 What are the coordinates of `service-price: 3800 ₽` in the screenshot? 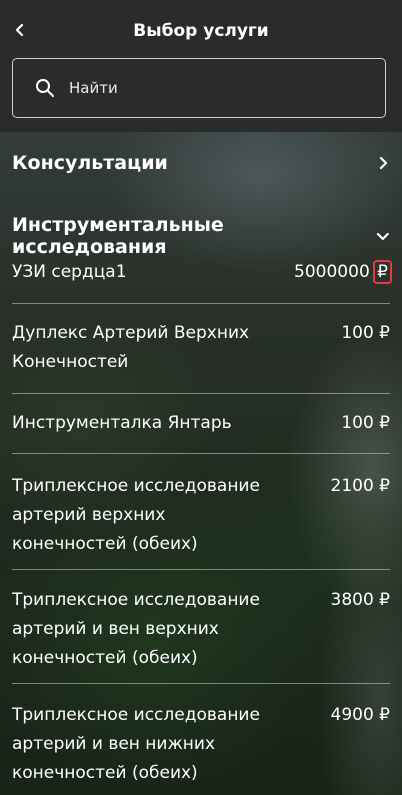 It's located at (360, 600).